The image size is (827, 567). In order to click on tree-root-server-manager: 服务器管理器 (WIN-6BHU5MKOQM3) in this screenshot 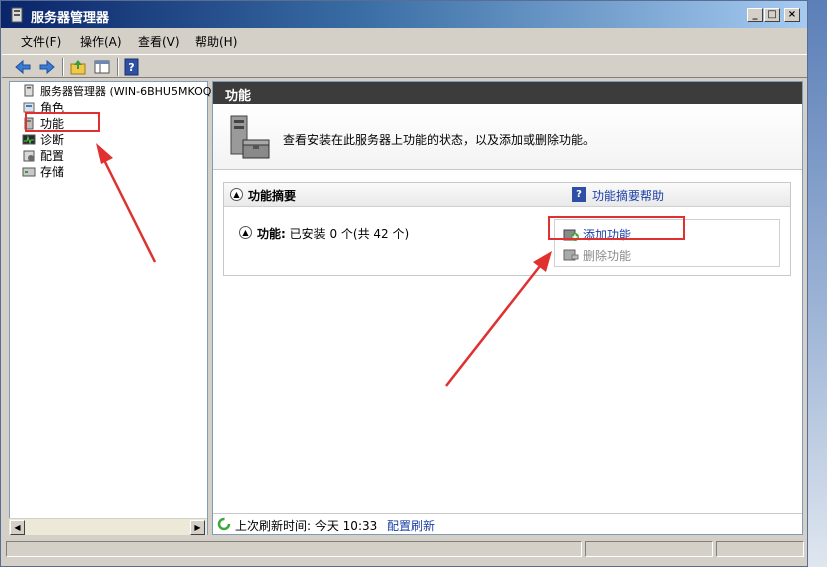, I will do `click(127, 92)`.